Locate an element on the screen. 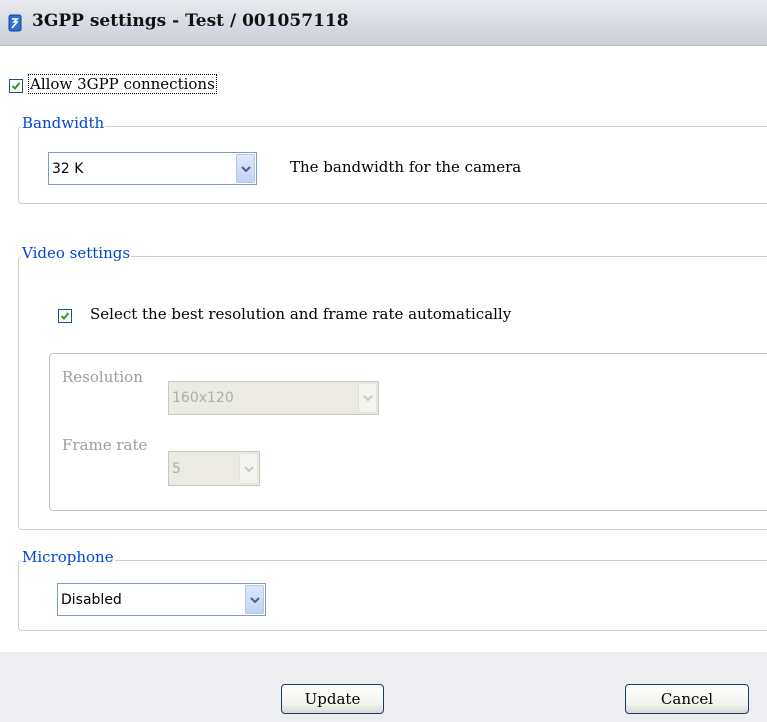  frame-rate-value: 5 is located at coordinates (176, 468).